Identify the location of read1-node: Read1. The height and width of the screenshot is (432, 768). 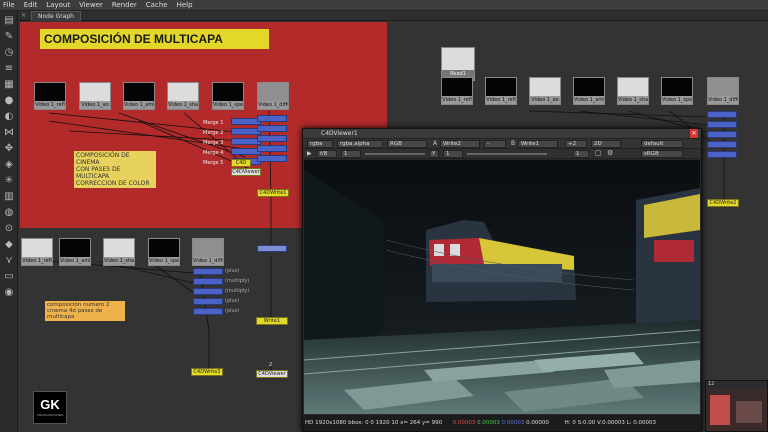
(458, 64).